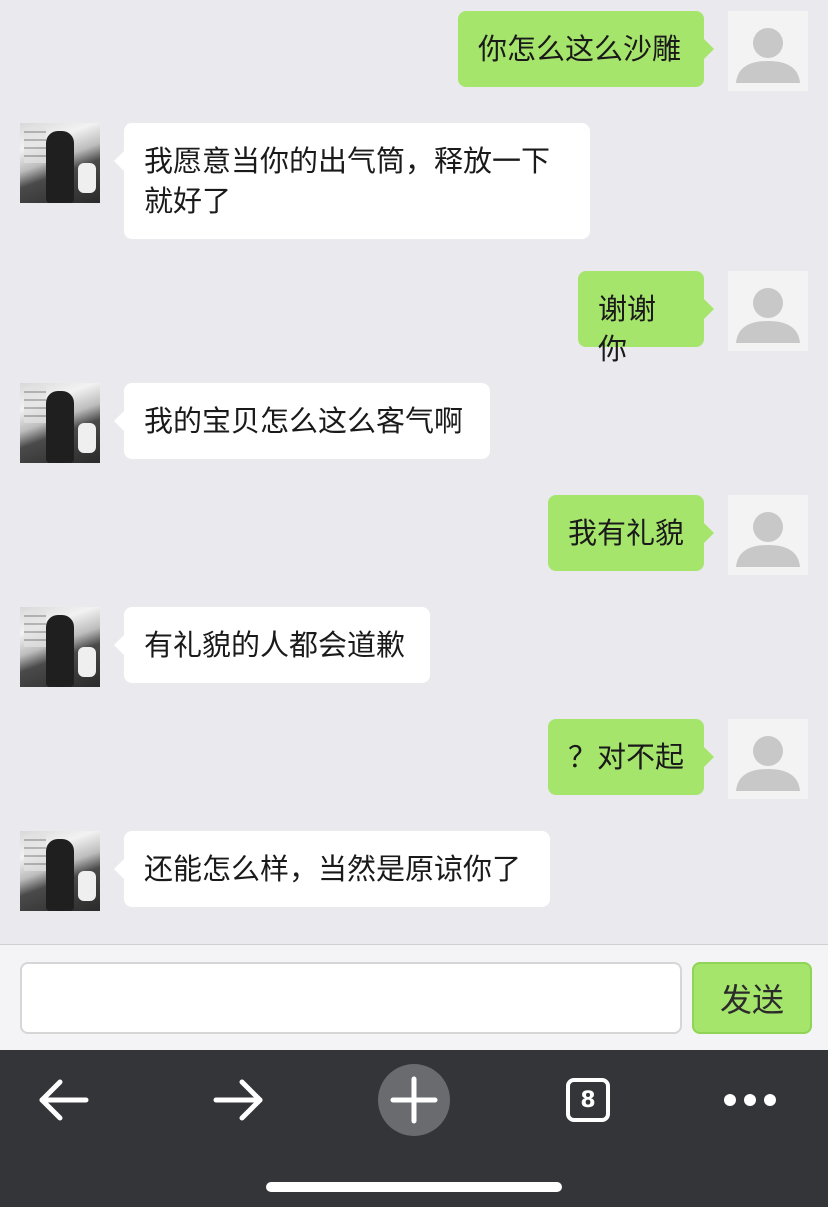 The image size is (828, 1207). I want to click on message-input, so click(351, 998).